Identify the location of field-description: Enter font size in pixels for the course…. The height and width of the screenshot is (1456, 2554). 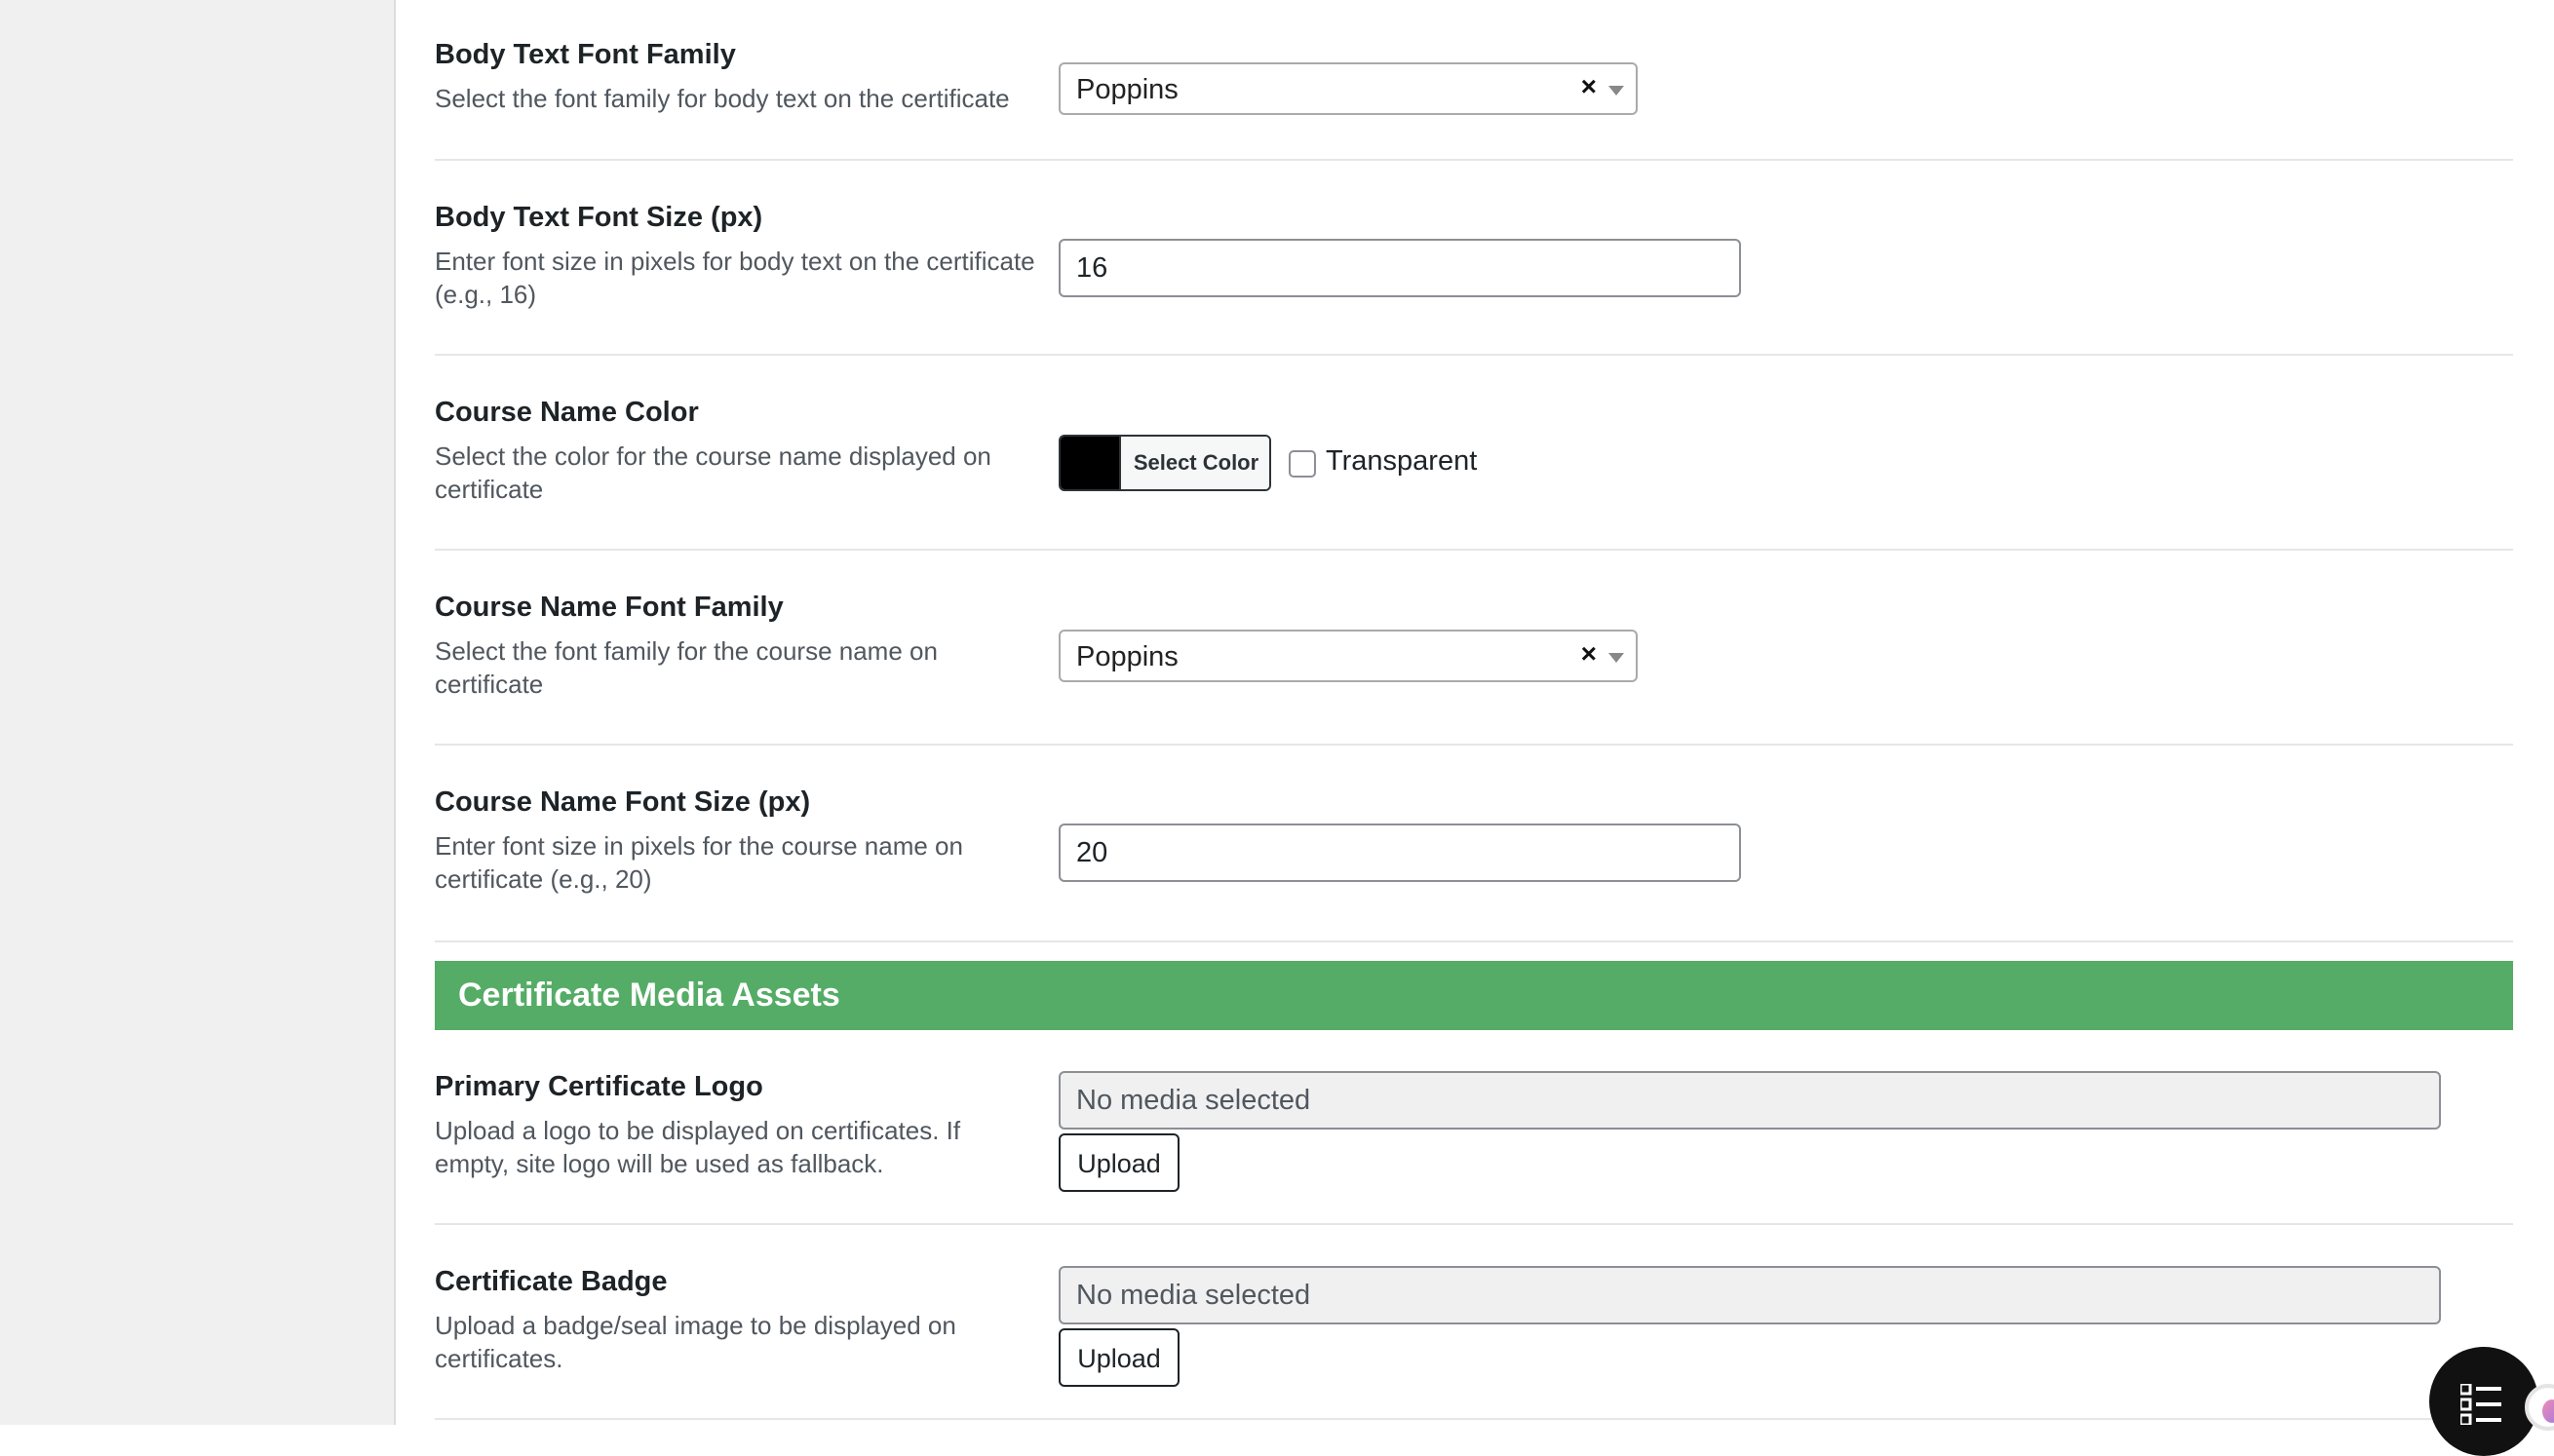
(699, 862).